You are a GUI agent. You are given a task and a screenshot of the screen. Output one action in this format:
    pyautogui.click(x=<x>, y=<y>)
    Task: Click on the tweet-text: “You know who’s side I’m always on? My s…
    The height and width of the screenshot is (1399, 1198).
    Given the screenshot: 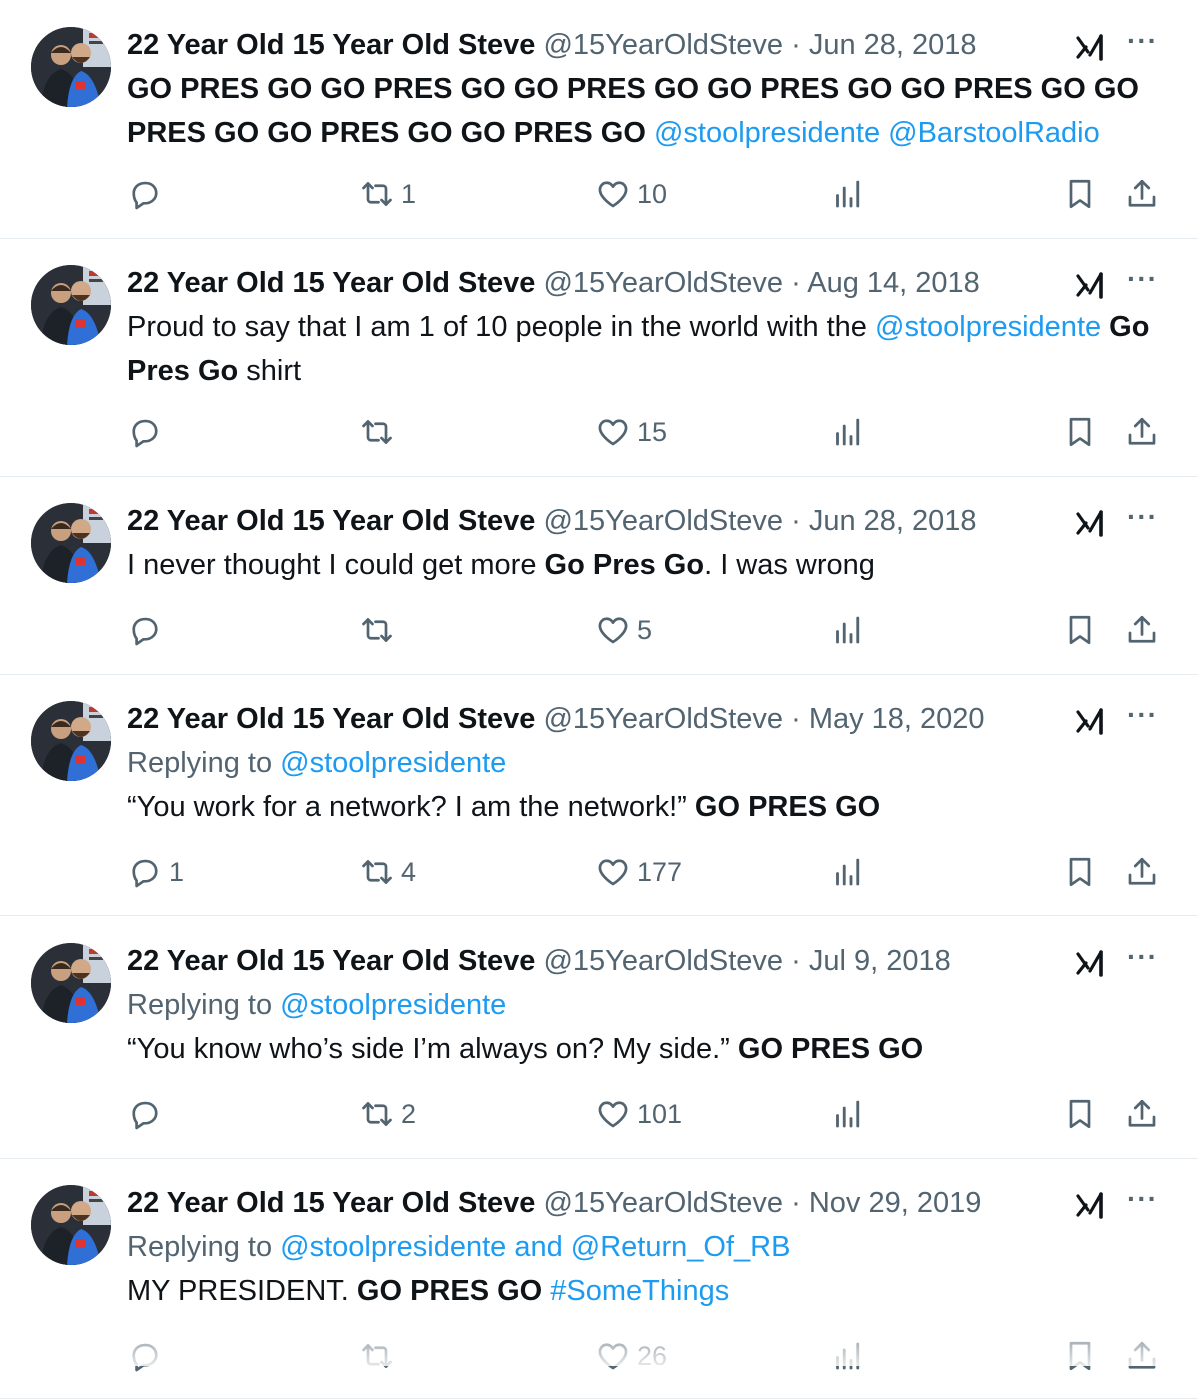 What is the action you would take?
    pyautogui.click(x=642, y=1049)
    